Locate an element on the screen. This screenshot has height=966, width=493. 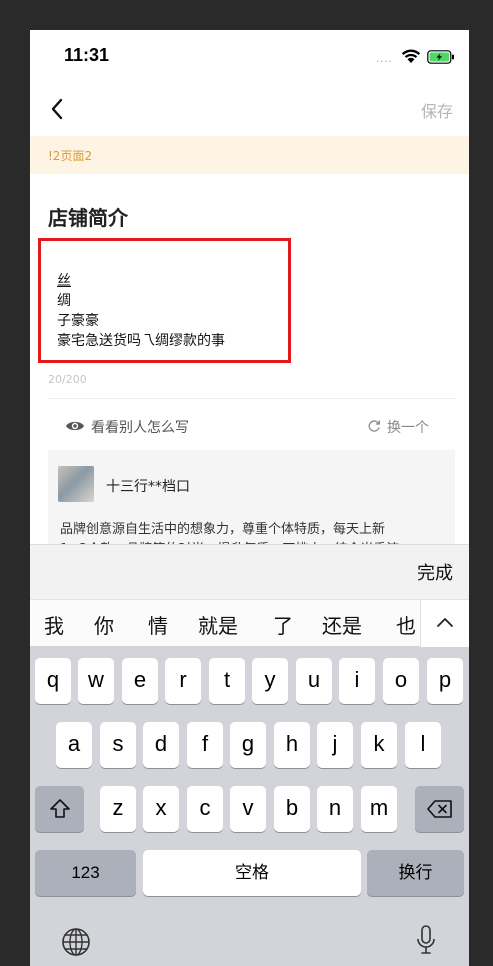
key: o is located at coordinates (401, 681).